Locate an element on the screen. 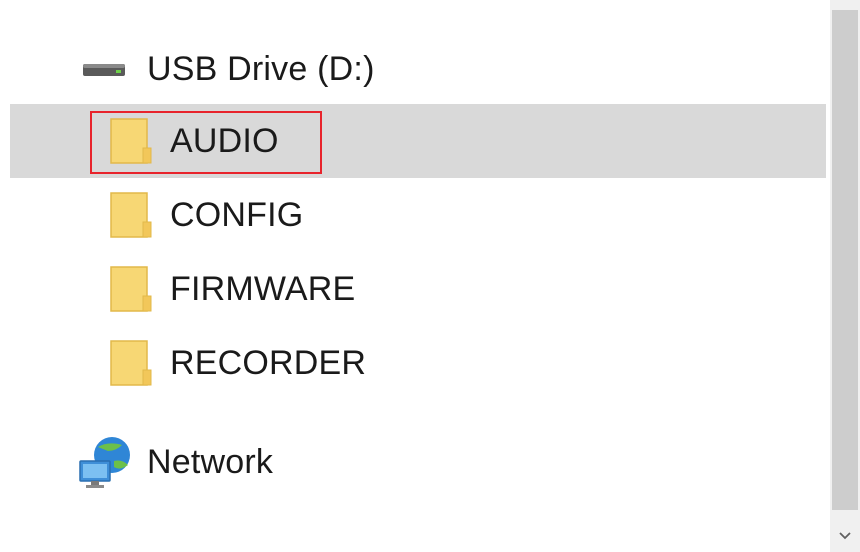  scrollbar-thumb is located at coordinates (845, 260).